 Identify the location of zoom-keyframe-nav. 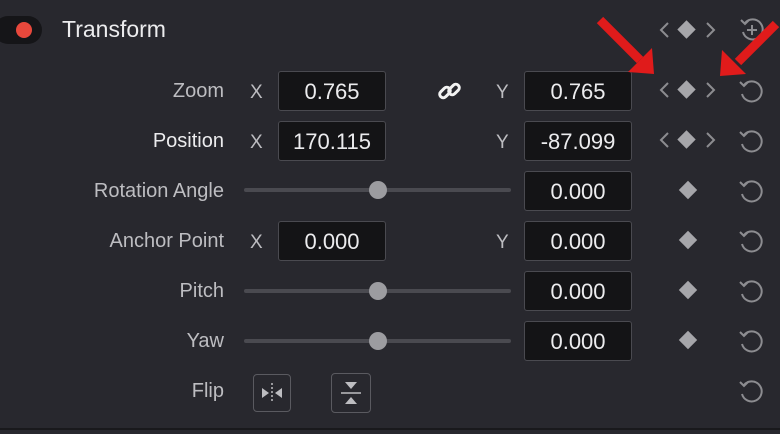
(687, 89).